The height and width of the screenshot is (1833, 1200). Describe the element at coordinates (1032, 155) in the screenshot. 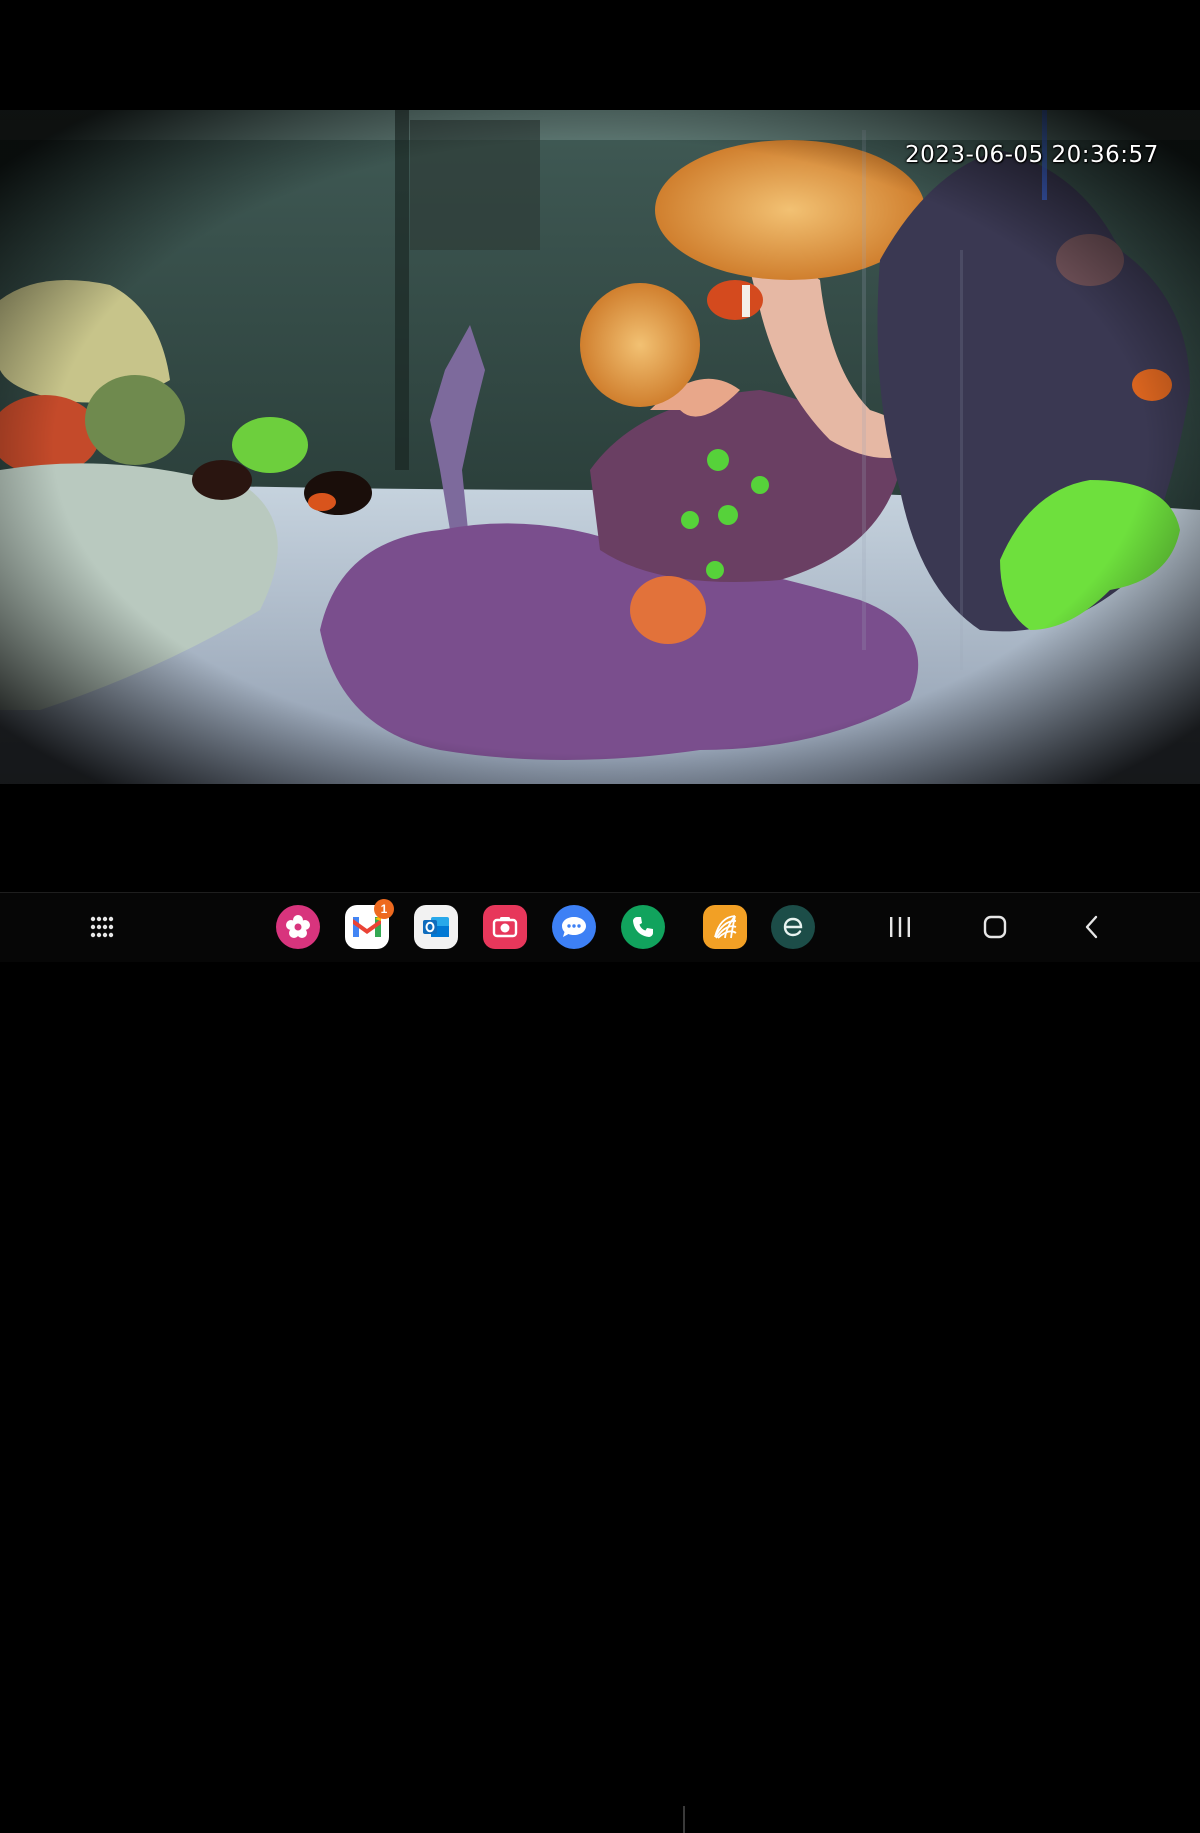

I see `camera-timestamp: 2023-06-05 20:36:57` at that location.